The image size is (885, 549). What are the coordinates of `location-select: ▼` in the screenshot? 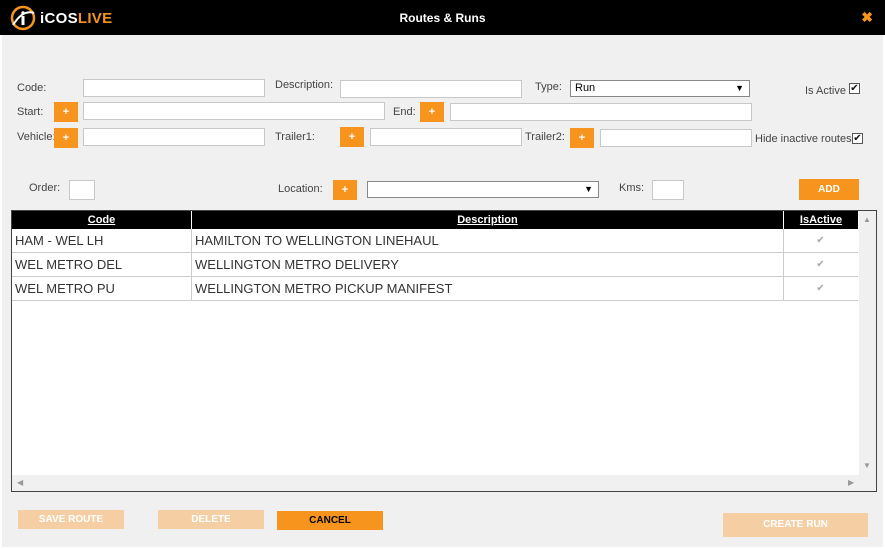 It's located at (483, 189).